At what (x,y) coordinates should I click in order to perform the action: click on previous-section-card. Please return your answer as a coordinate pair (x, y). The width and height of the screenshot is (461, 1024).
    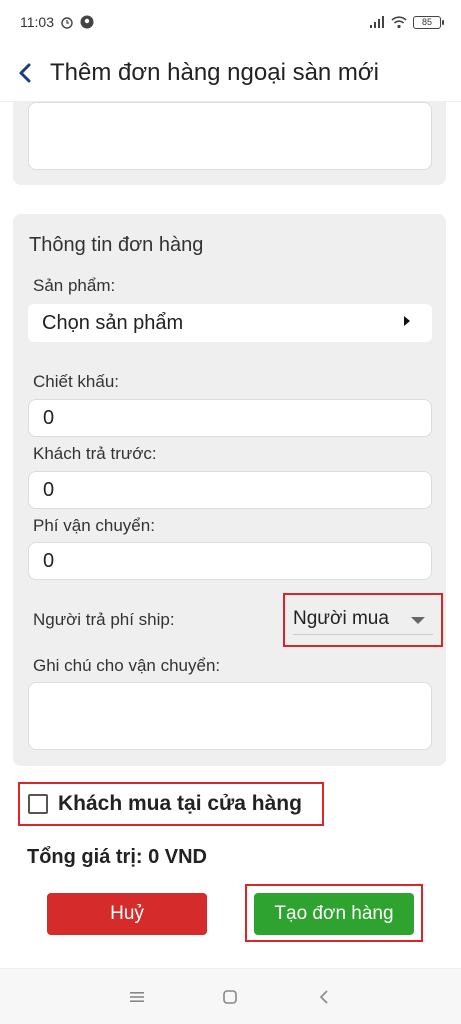
    Looking at the image, I should click on (229, 138).